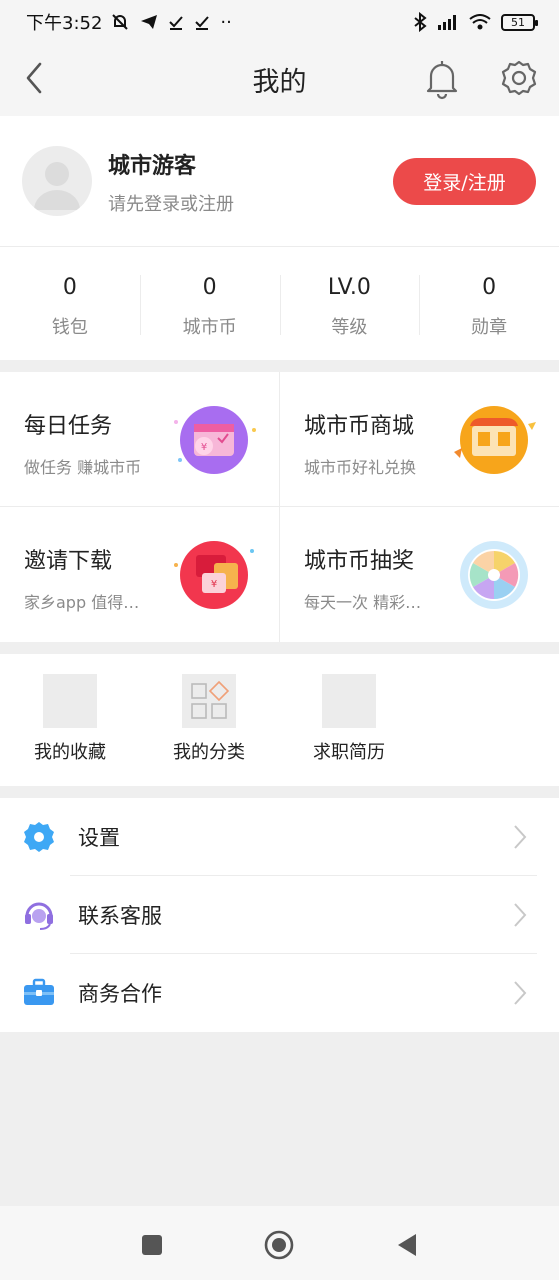 The image size is (559, 1280). What do you see at coordinates (68, 561) in the screenshot?
I see `task-title: 邀请下载` at bounding box center [68, 561].